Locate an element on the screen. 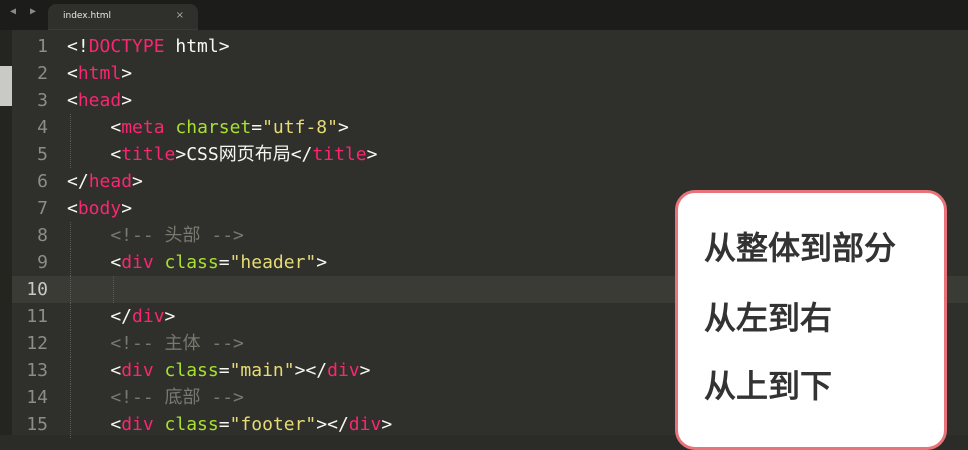 Image resolution: width=968 pixels, height=450 pixels. code-line: 5 <title>CSS网页布局</title> is located at coordinates (490, 154).